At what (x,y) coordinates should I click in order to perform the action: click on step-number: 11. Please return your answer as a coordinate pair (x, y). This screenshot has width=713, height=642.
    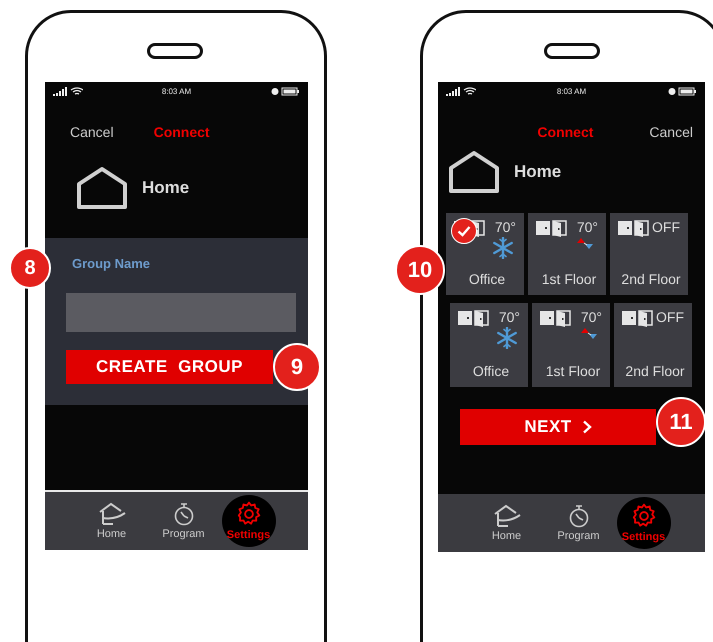
    Looking at the image, I should click on (681, 422).